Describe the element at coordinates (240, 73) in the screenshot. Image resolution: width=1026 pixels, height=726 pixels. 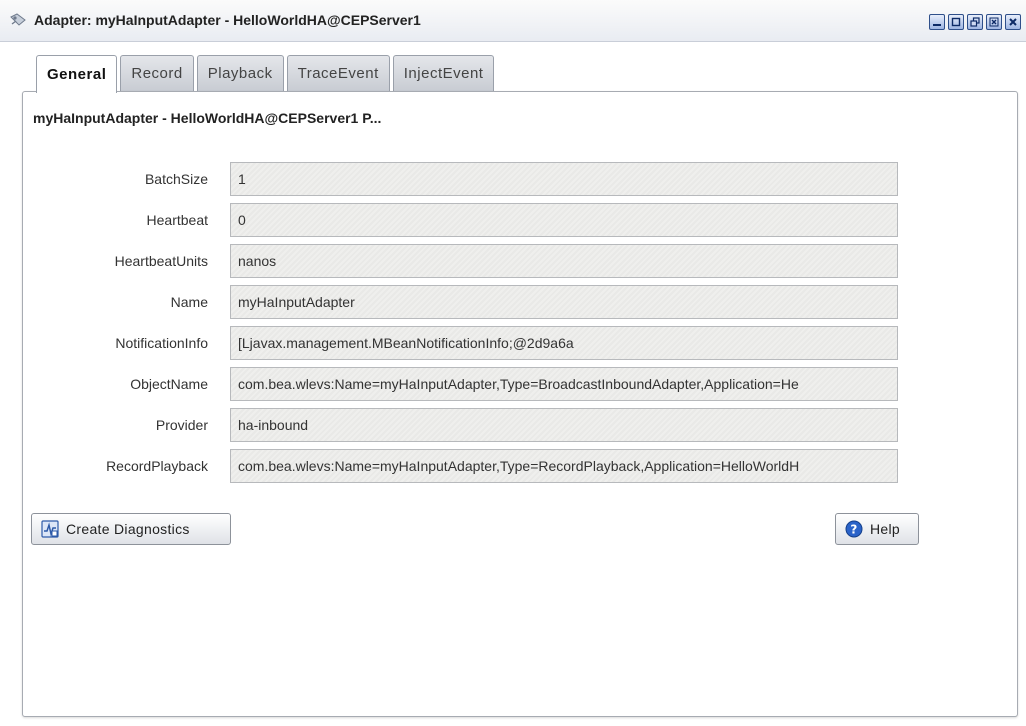
I see `tab-playback: Playback` at that location.